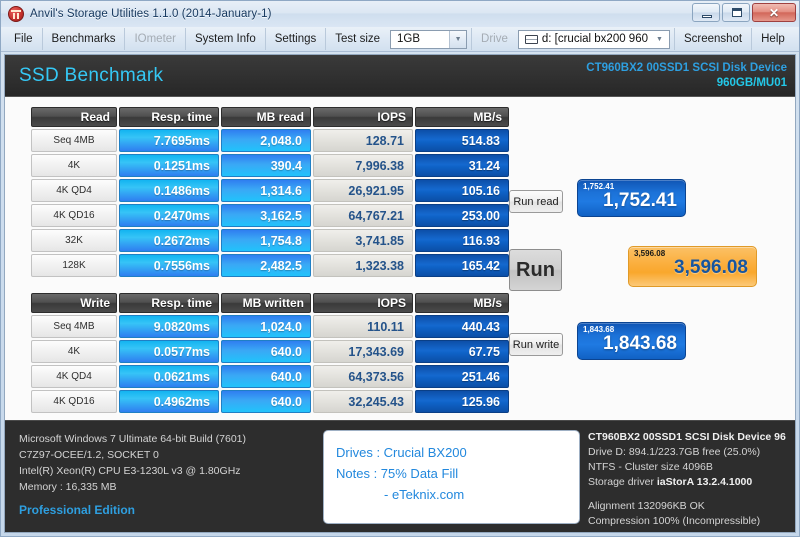 The height and width of the screenshot is (537, 800). Describe the element at coordinates (711, 267) in the screenshot. I see `total-score-value: 3,596.08` at that location.